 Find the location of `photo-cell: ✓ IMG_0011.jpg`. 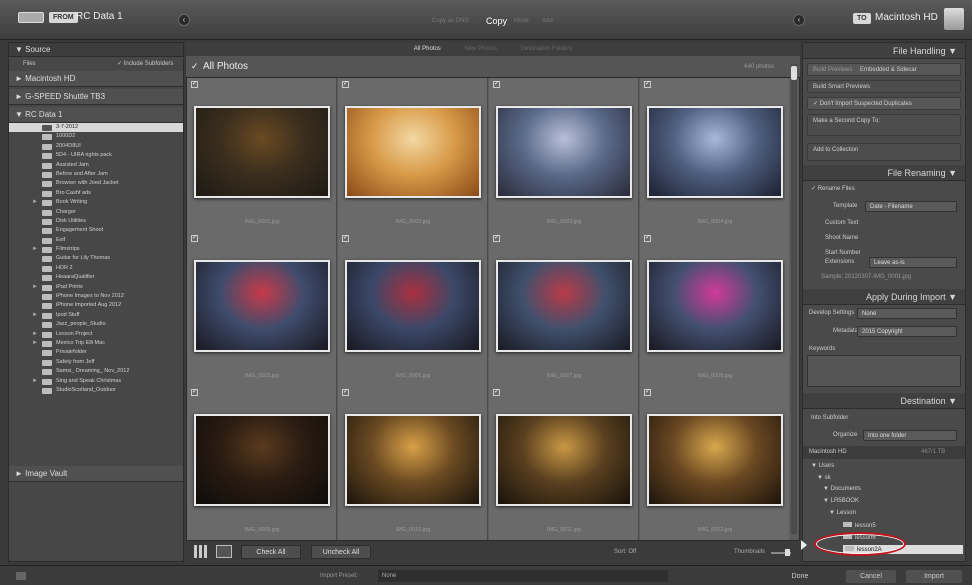

photo-cell: ✓ IMG_0011.jpg is located at coordinates (564, 463).